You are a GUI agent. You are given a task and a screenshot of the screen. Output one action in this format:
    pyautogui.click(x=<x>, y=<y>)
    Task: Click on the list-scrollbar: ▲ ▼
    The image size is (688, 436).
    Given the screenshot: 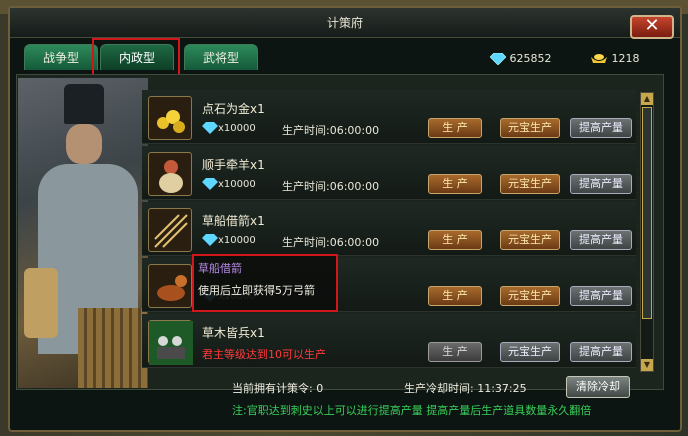 What is the action you would take?
    pyautogui.click(x=647, y=232)
    